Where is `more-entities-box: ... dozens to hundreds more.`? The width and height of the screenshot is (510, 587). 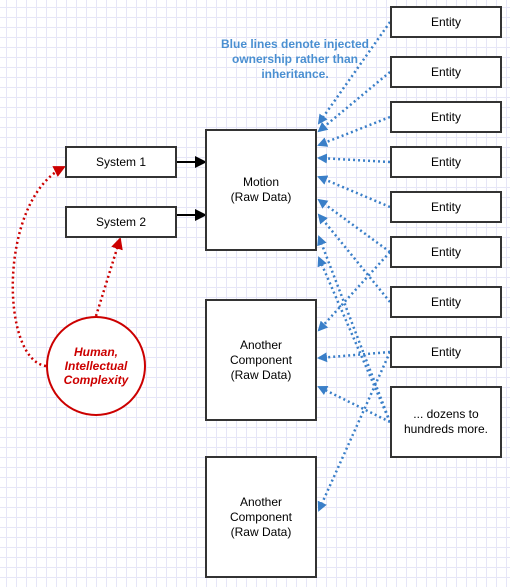 more-entities-box: ... dozens to hundreds more. is located at coordinates (446, 422).